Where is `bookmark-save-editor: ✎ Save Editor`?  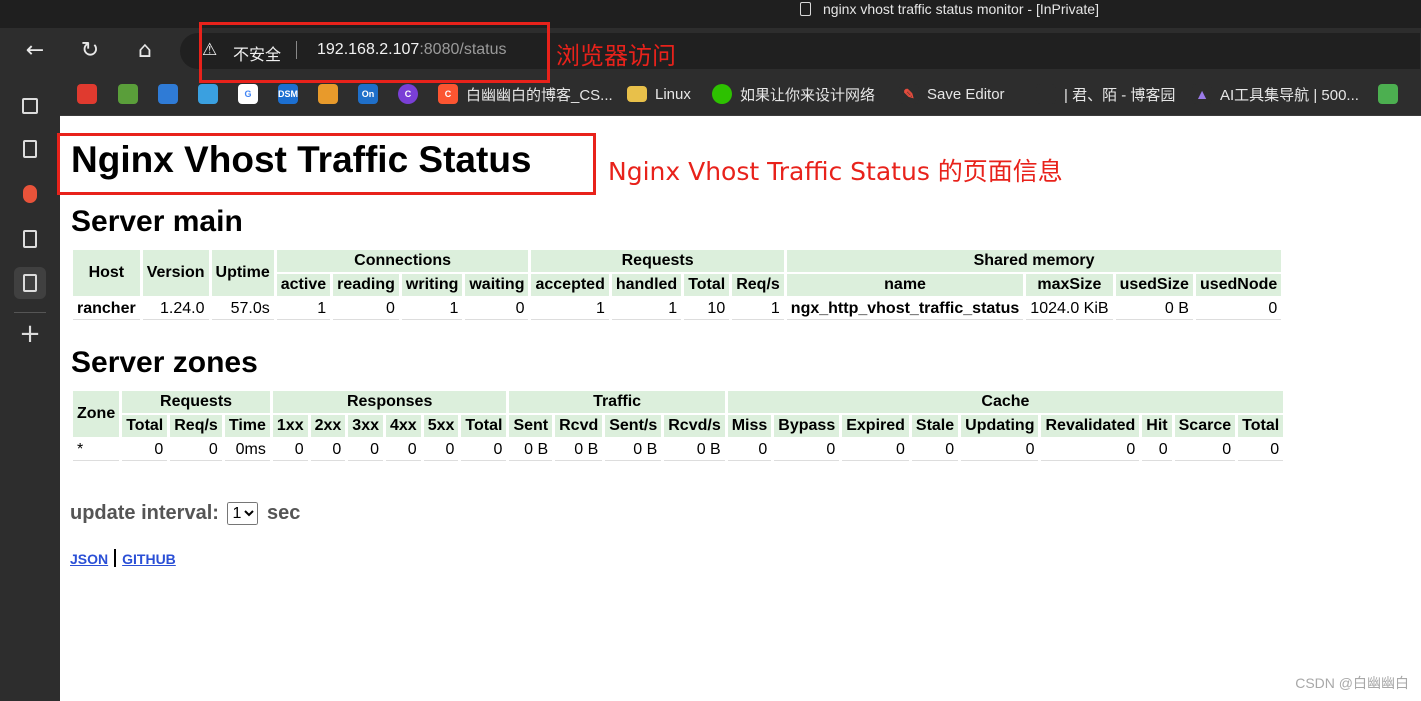 bookmark-save-editor: ✎ Save Editor is located at coordinates (952, 94).